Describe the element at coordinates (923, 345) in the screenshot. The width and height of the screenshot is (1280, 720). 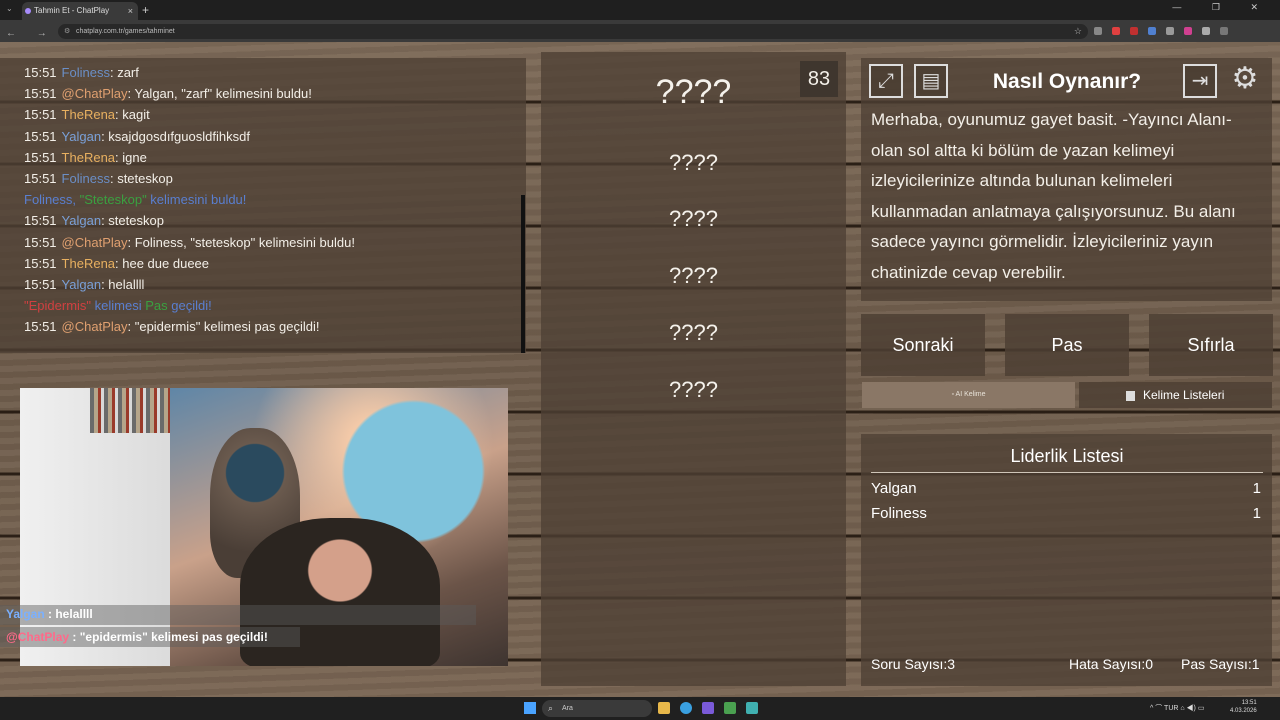
I see `next-button: Sonraki` at that location.